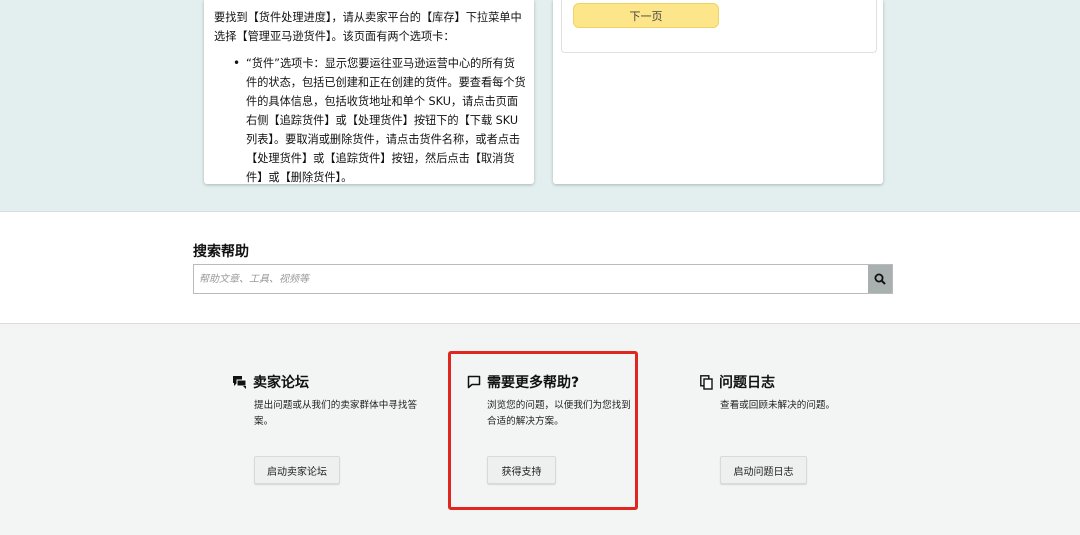 This screenshot has width=1080, height=535. Describe the element at coordinates (549, 428) in the screenshot. I see `help-option-support: 需要更多帮助? 浏览您的问题，以便我们为您找到合适的解决方案。 获得支持` at that location.